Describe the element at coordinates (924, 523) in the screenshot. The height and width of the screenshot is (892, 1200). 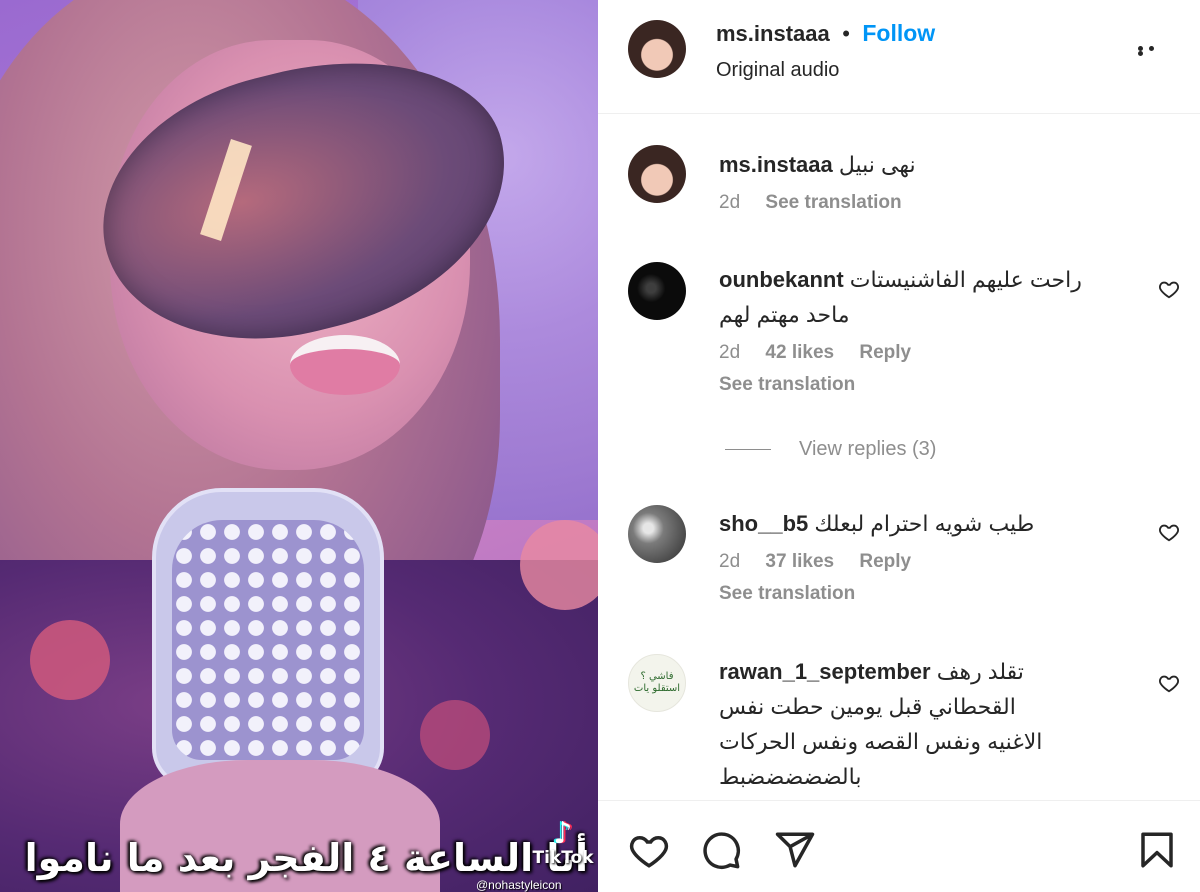
I see `comment-line: طيب شويه احترام لبعلك` at that location.